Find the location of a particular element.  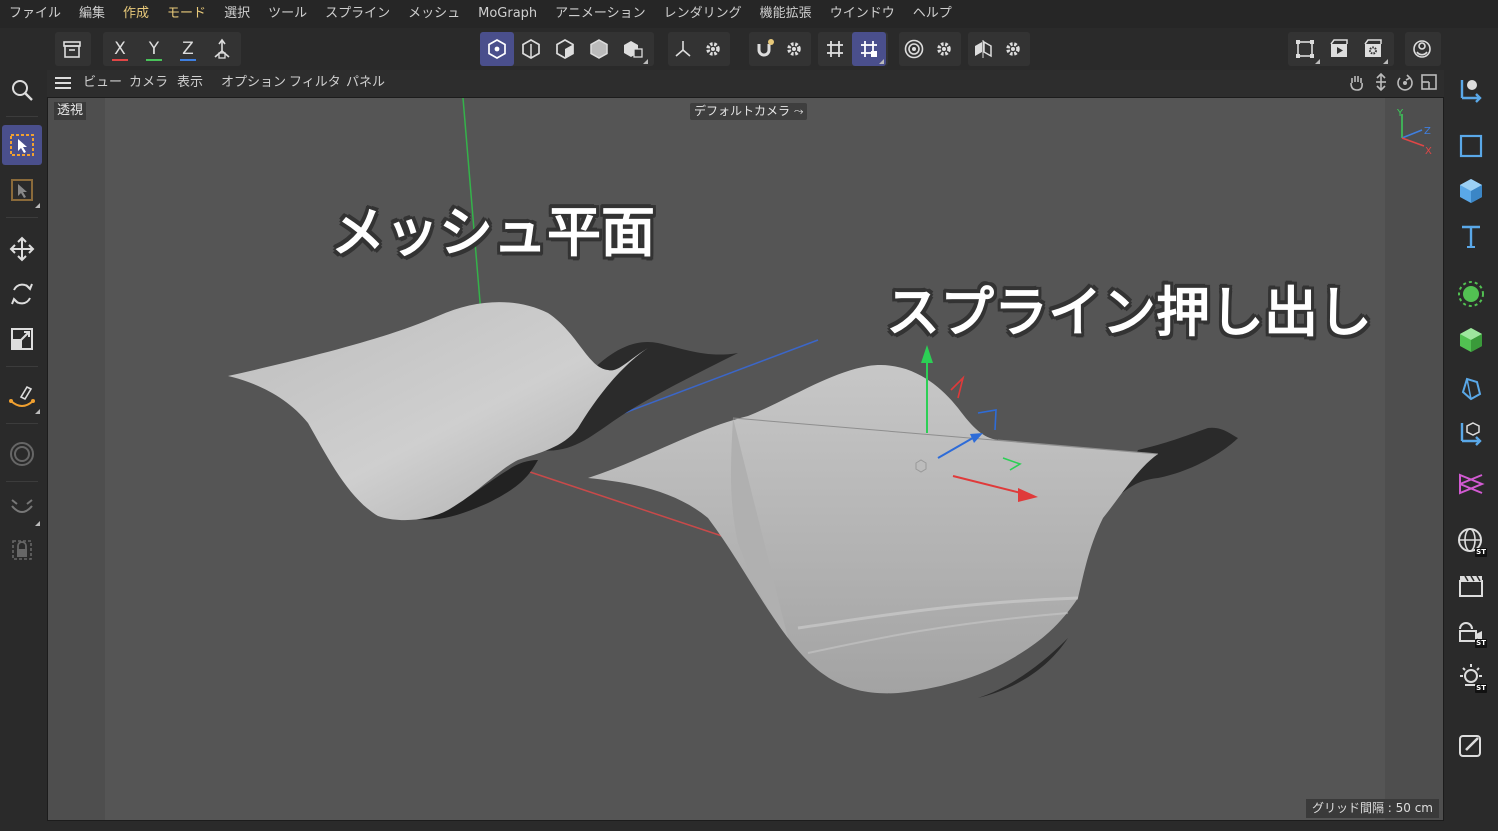

view-menu-panel: パネル is located at coordinates (365, 83).